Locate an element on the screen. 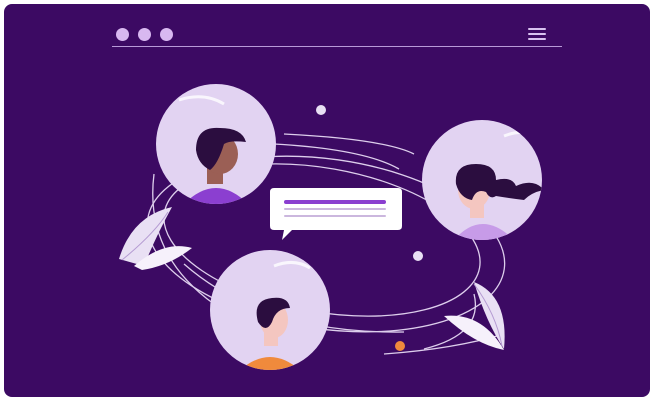 The image size is (654, 401). avatar-woman-right is located at coordinates (482, 180).